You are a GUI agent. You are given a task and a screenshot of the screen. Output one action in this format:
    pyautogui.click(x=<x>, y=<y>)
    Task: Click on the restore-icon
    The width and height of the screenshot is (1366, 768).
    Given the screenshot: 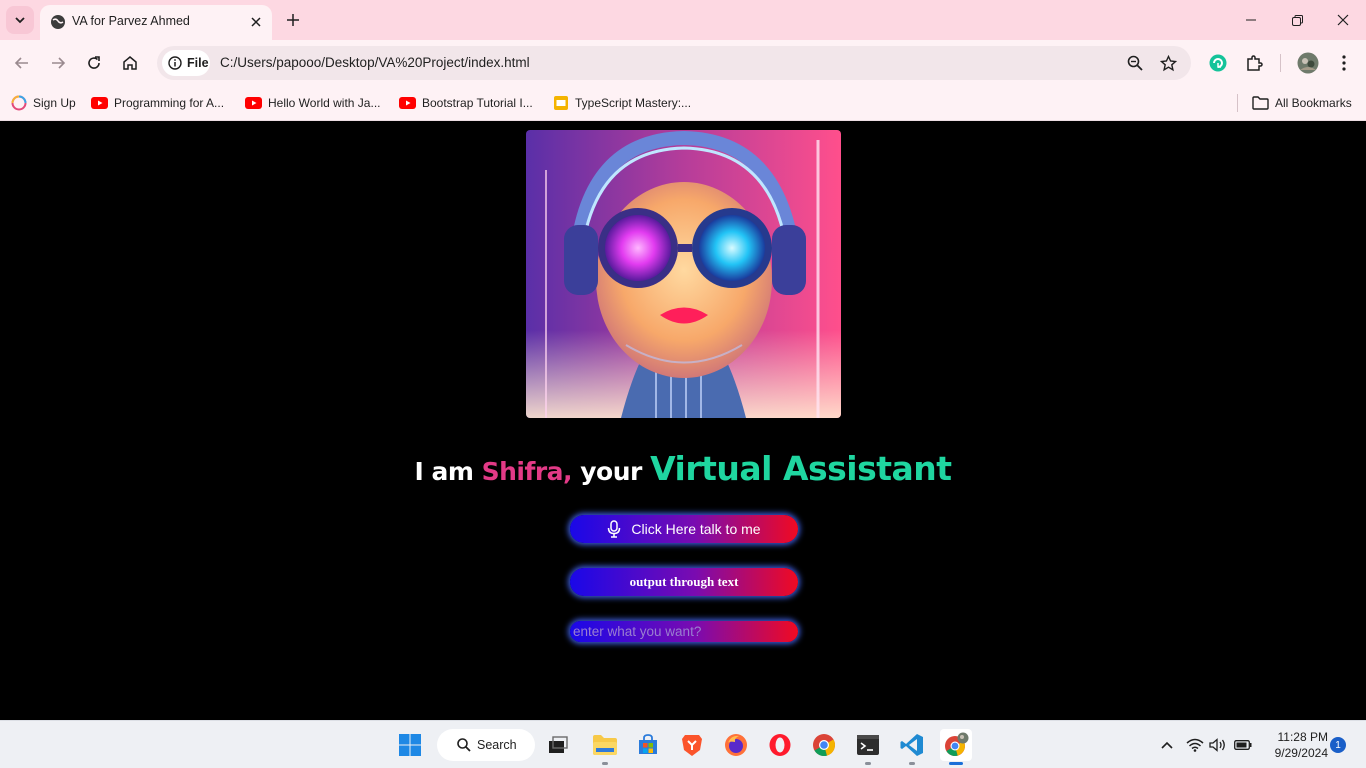 What is the action you would take?
    pyautogui.click(x=1297, y=20)
    